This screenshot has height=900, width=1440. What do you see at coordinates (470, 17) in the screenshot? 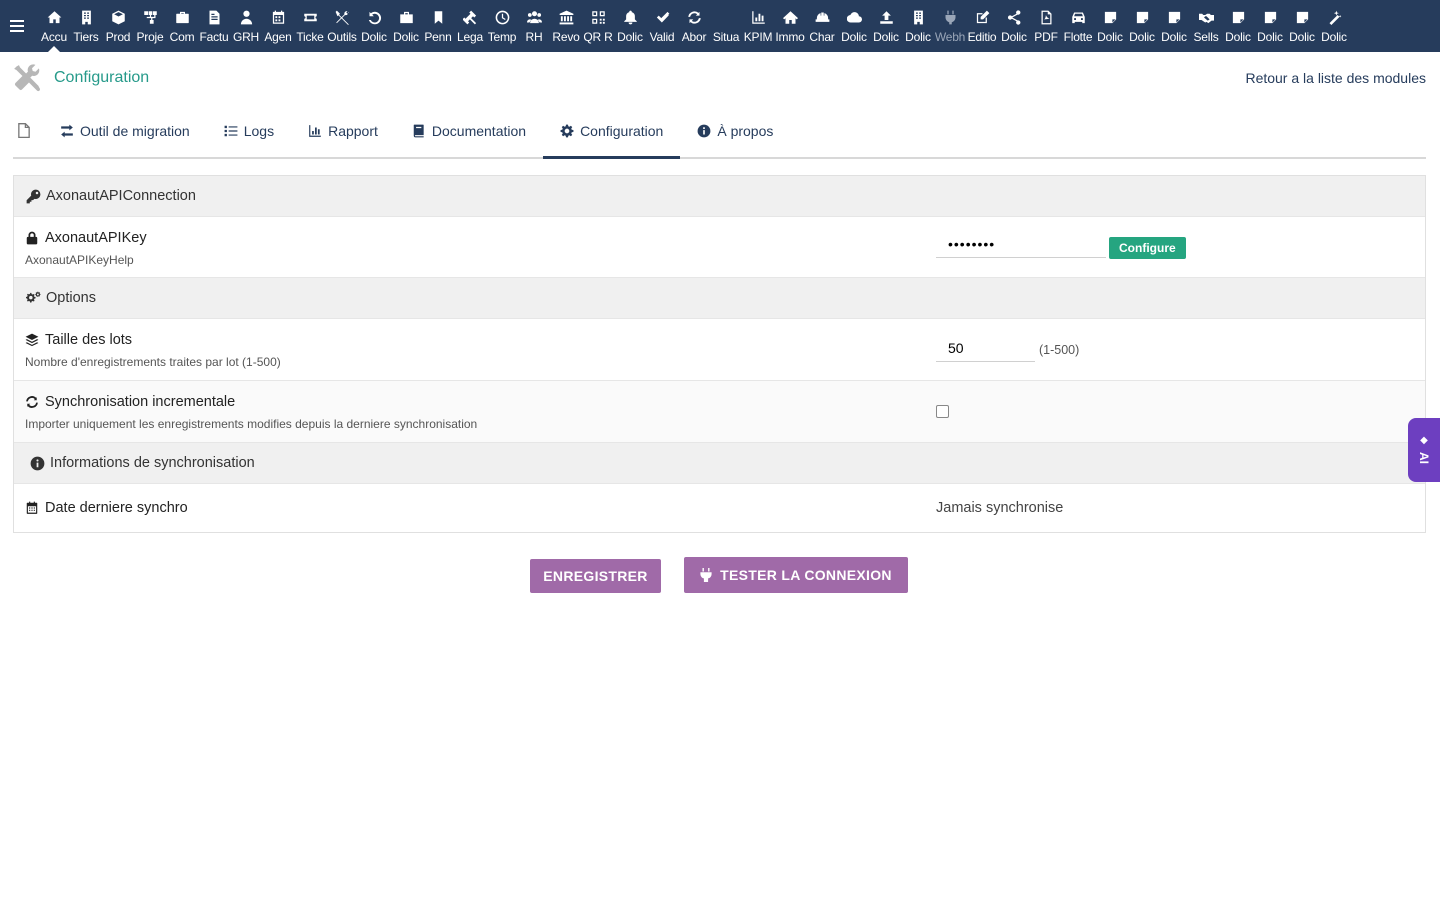
I see `gavel-icon` at bounding box center [470, 17].